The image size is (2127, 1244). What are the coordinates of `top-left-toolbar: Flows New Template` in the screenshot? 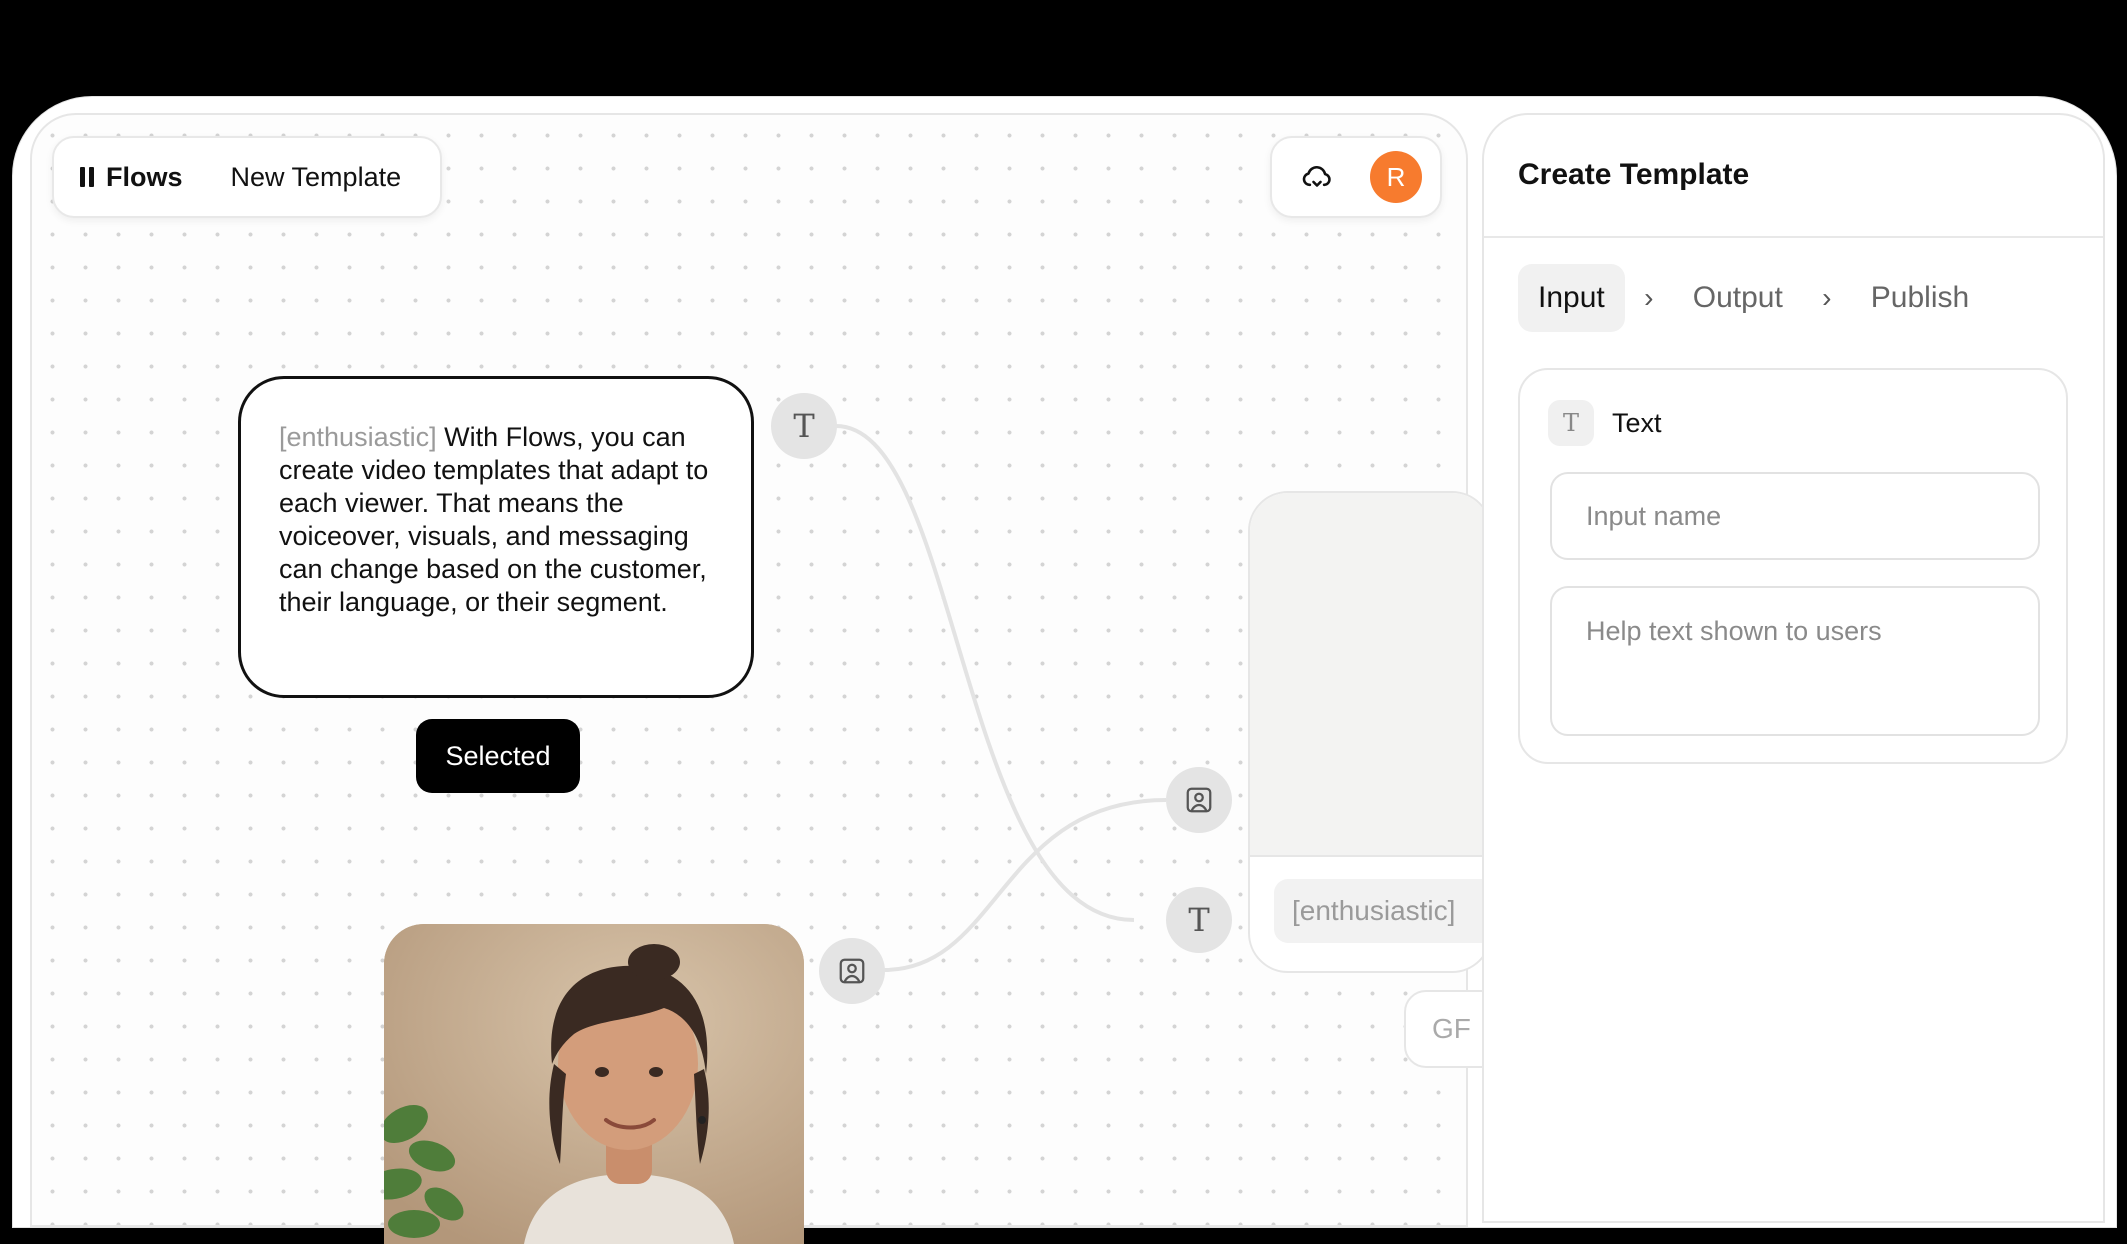 It's located at (247, 177).